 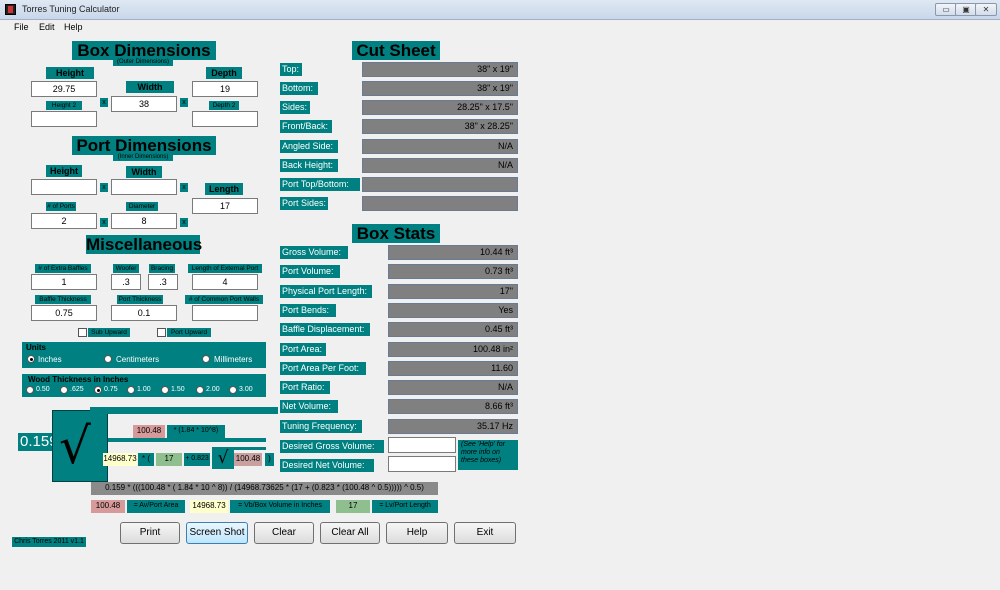 What do you see at coordinates (396, 233) in the screenshot?
I see `box-stats-title: Box Stats` at bounding box center [396, 233].